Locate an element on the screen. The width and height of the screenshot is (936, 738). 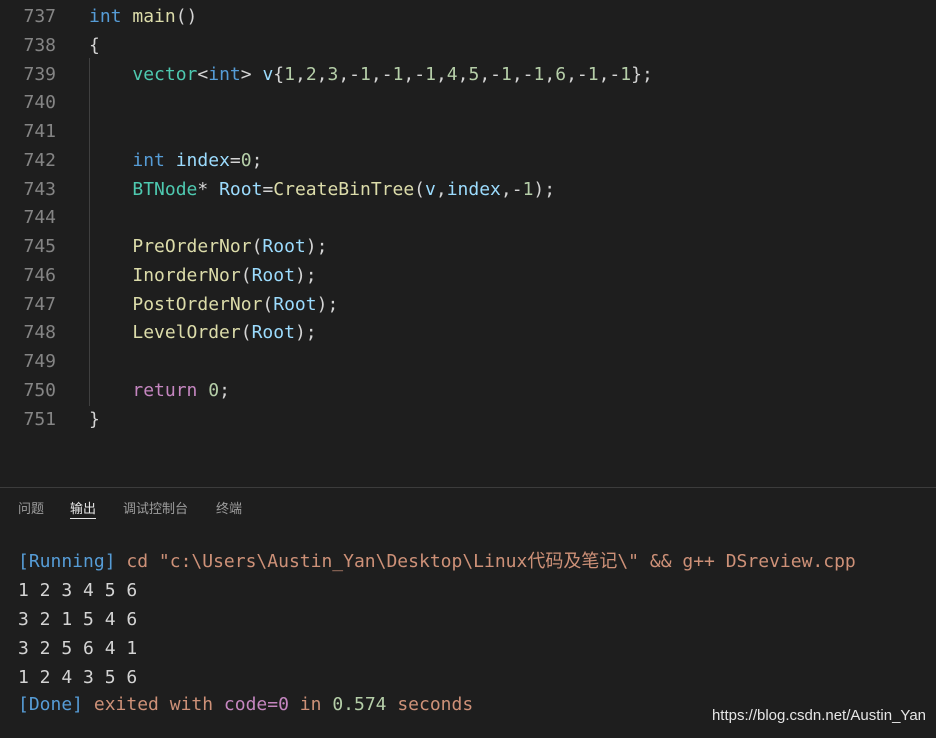
line-number: 747 is located at coordinates (39, 304).